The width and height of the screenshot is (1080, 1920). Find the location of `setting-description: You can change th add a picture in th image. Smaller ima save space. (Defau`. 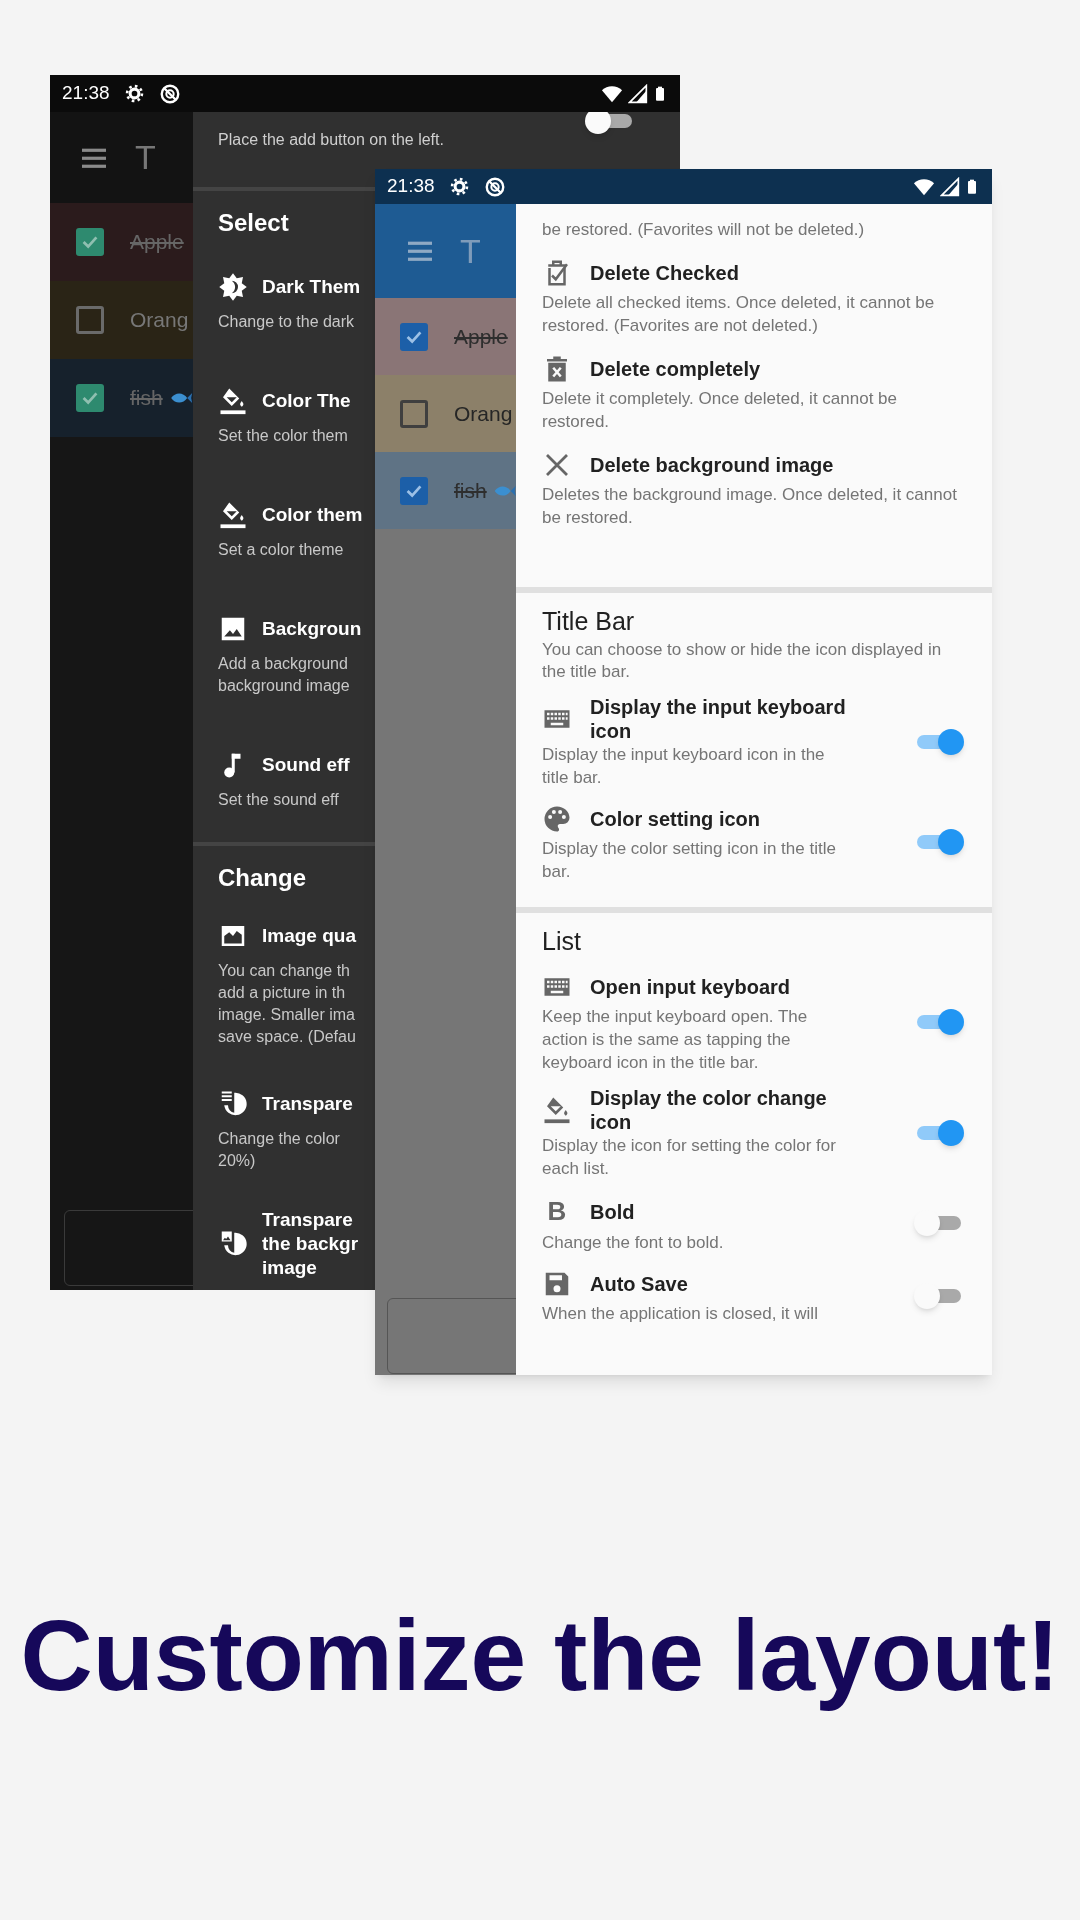

setting-description: You can change th add a picture in th image. Smaller ima save space. (Defau is located at coordinates (287, 1004).